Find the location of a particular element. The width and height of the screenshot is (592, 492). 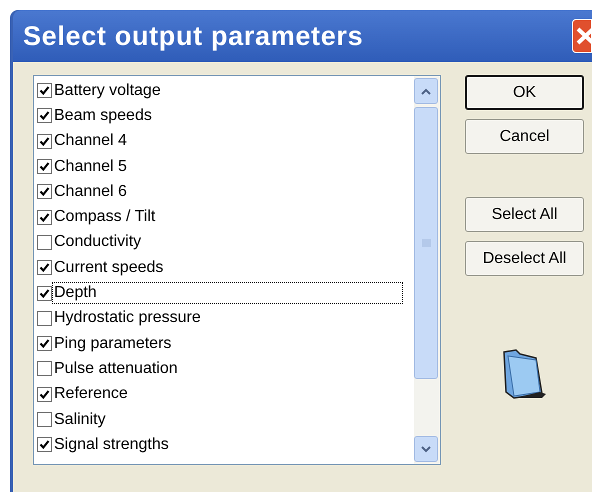

parameter-item: Battery voltage is located at coordinates (107, 91).